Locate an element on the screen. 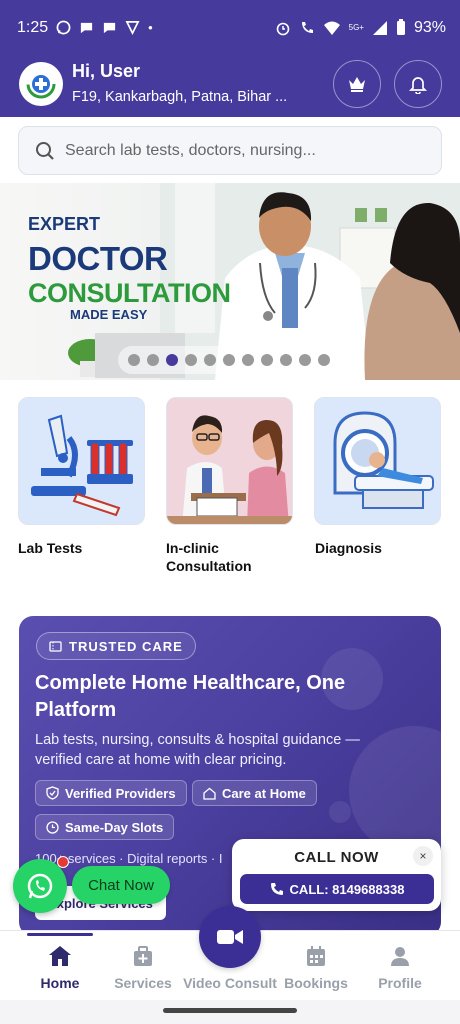  call-phone-label: CALL: 8149688338 is located at coordinates (347, 889).